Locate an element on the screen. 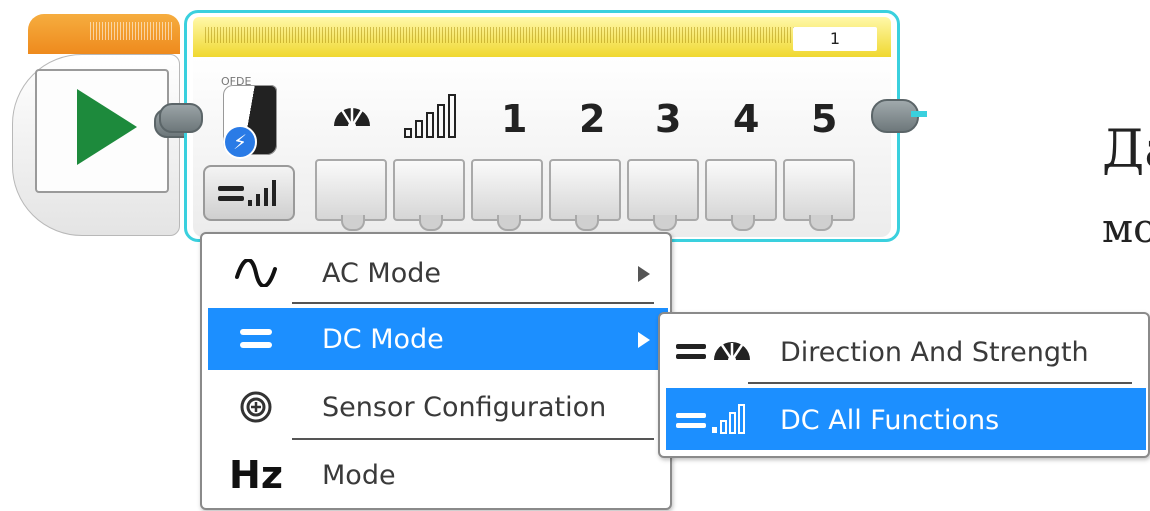 This screenshot has width=1150, height=511. sensor-block-header: 1 is located at coordinates (542, 37).